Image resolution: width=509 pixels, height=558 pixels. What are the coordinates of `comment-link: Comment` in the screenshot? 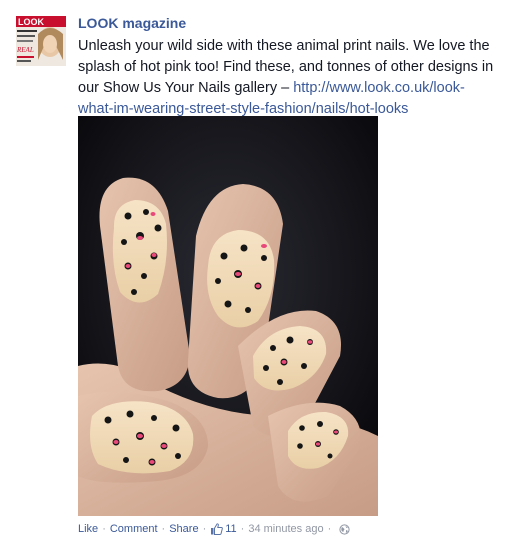 It's located at (134, 529).